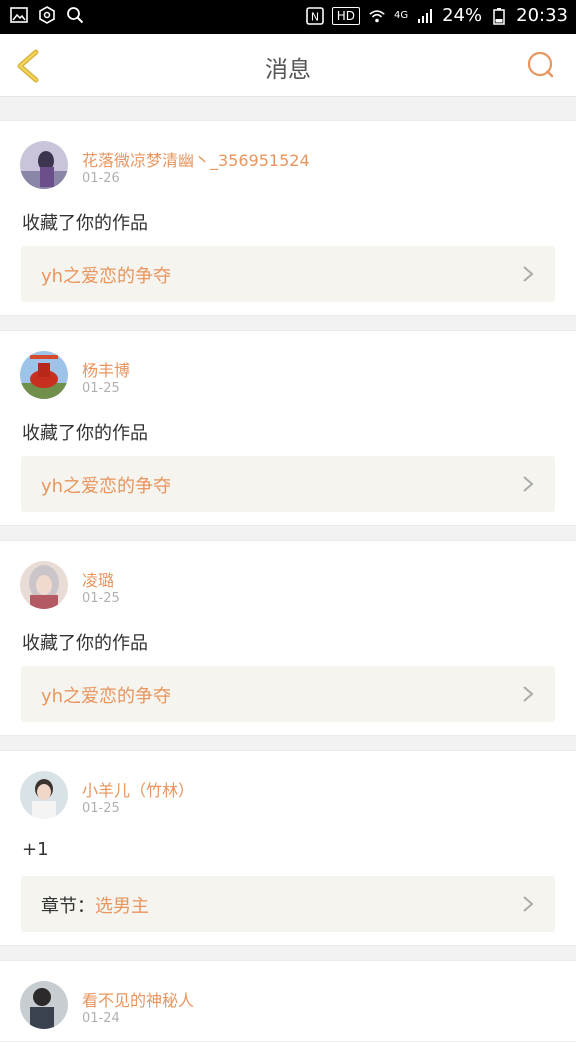 This screenshot has width=576, height=1042. What do you see at coordinates (196, 159) in the screenshot?
I see `sender-name: 花落微凉梦清幽丶_356951524` at bounding box center [196, 159].